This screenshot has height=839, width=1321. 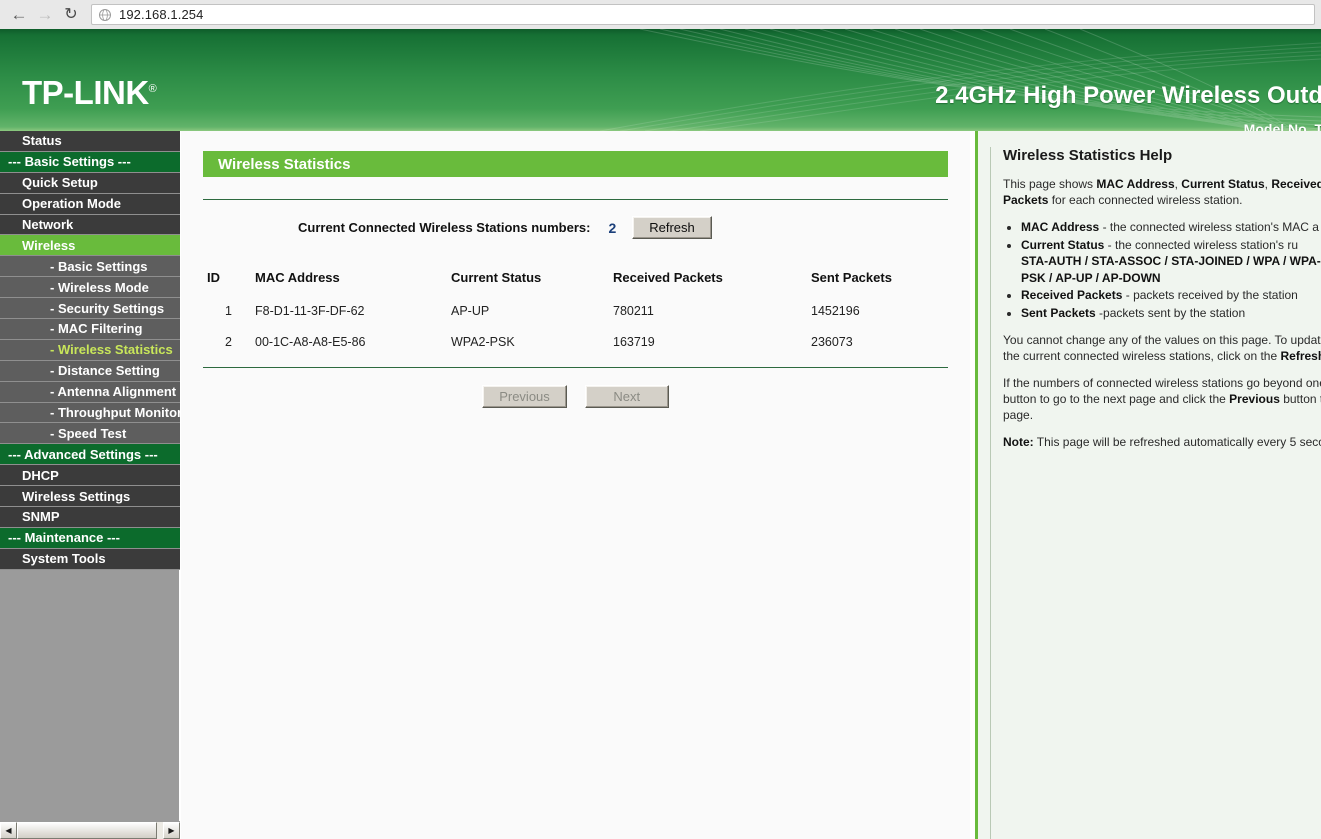 I want to click on help-title: Wireless Statistics Help, so click(x=1088, y=155).